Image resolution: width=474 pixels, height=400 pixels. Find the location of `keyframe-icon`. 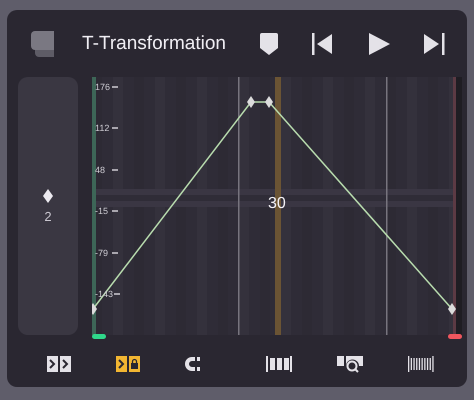

keyframe-icon is located at coordinates (48, 195).